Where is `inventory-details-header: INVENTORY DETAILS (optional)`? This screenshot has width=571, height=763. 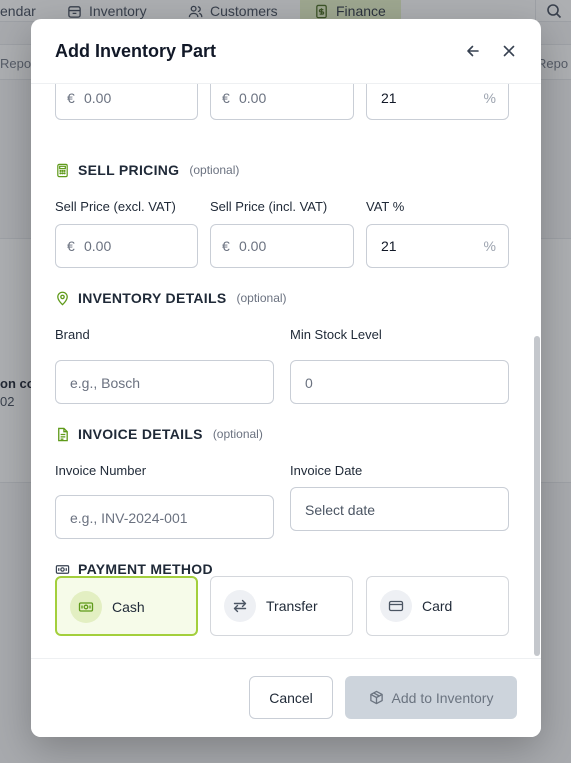
inventory-details-header: INVENTORY DETAILS (optional) is located at coordinates (171, 298).